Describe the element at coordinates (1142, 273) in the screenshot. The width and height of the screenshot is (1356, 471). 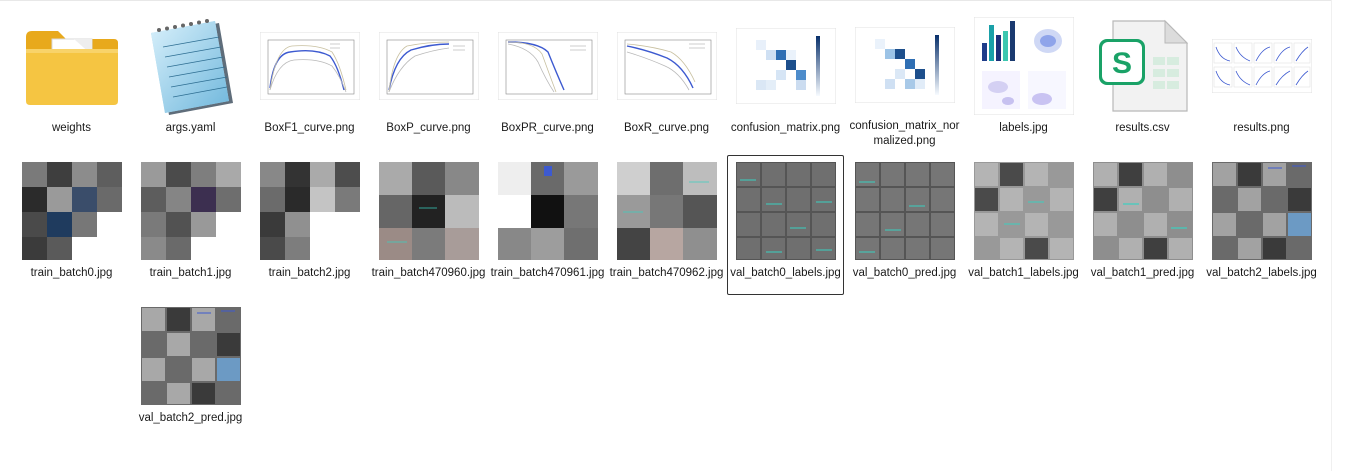
I see `file-name: val_batch1_pred.jpg` at that location.